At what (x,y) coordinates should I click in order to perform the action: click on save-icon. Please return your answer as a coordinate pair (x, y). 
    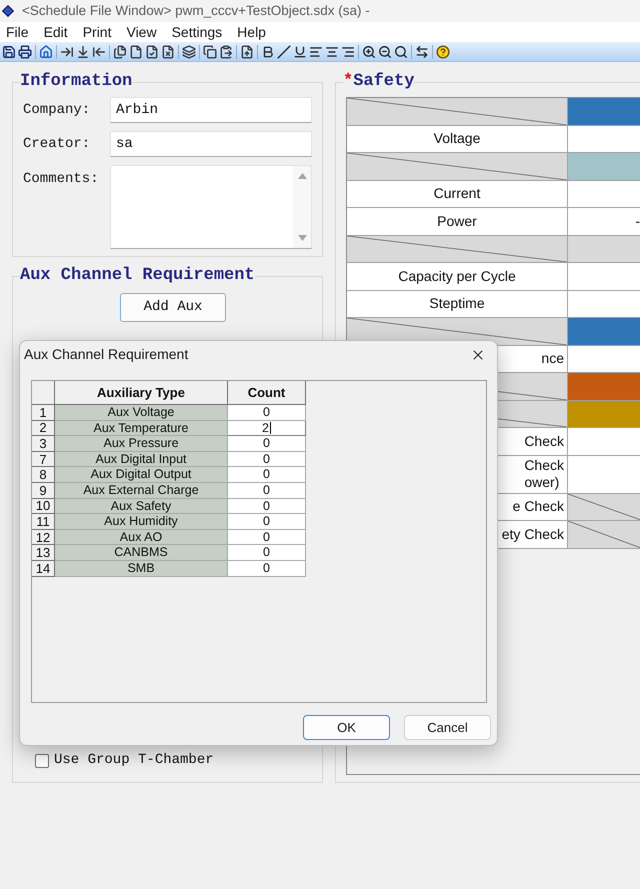
    Looking at the image, I should click on (9, 51).